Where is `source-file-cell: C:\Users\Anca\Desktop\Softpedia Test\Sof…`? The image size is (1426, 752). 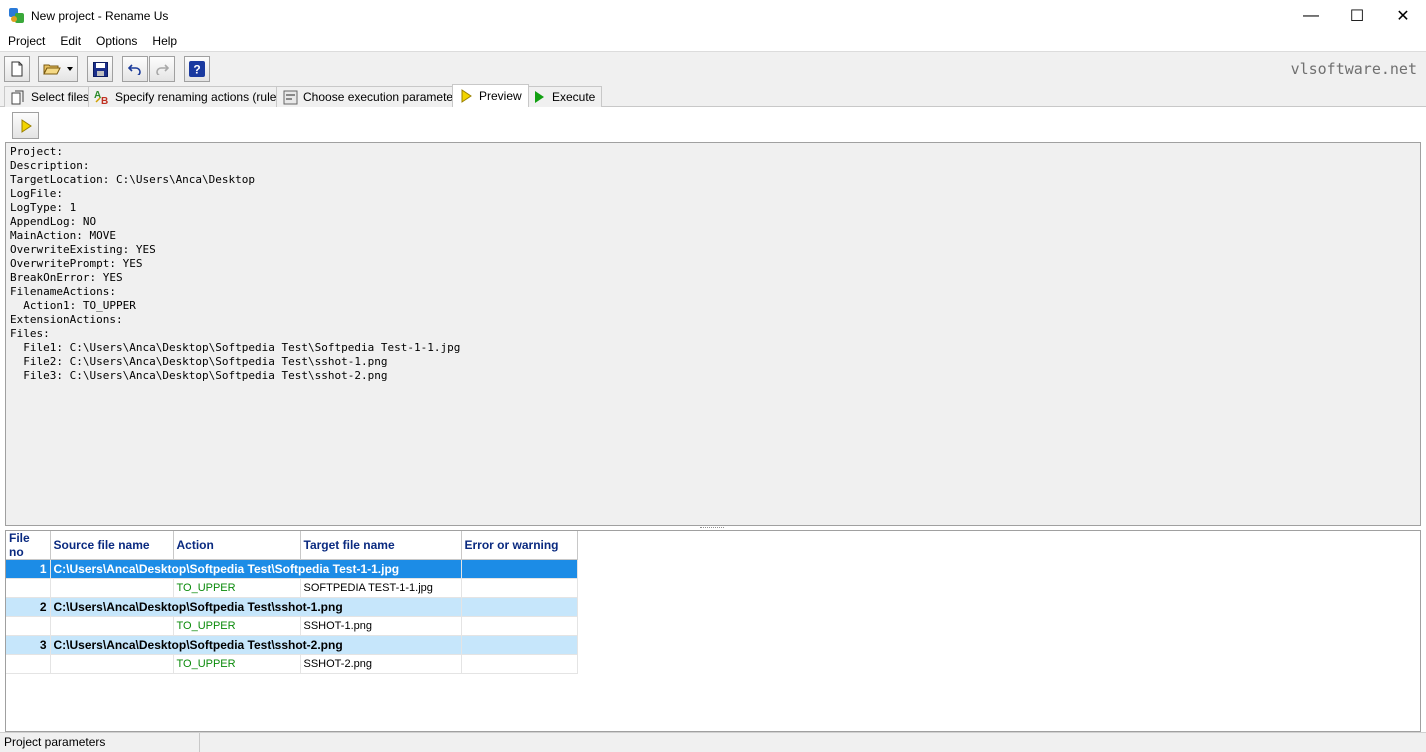
source-file-cell: C:\Users\Anca\Desktop\Softpedia Test\Sof… is located at coordinates (256, 569).